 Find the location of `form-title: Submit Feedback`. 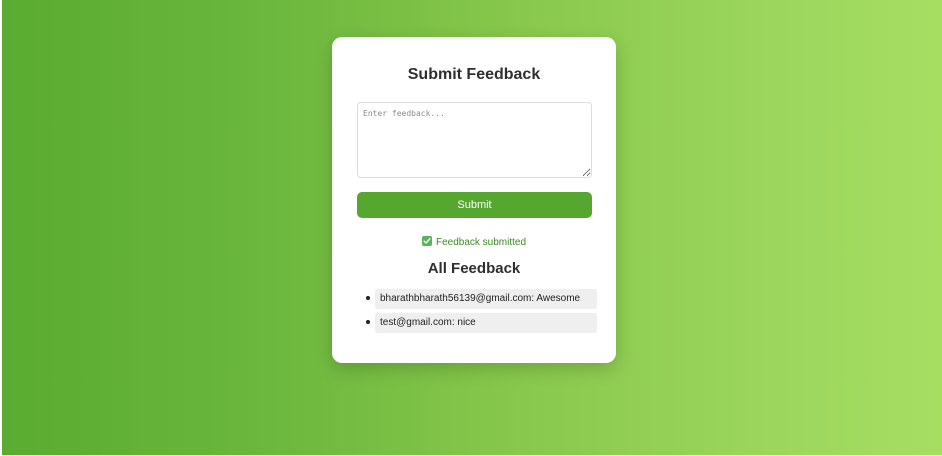

form-title: Submit Feedback is located at coordinates (474, 74).